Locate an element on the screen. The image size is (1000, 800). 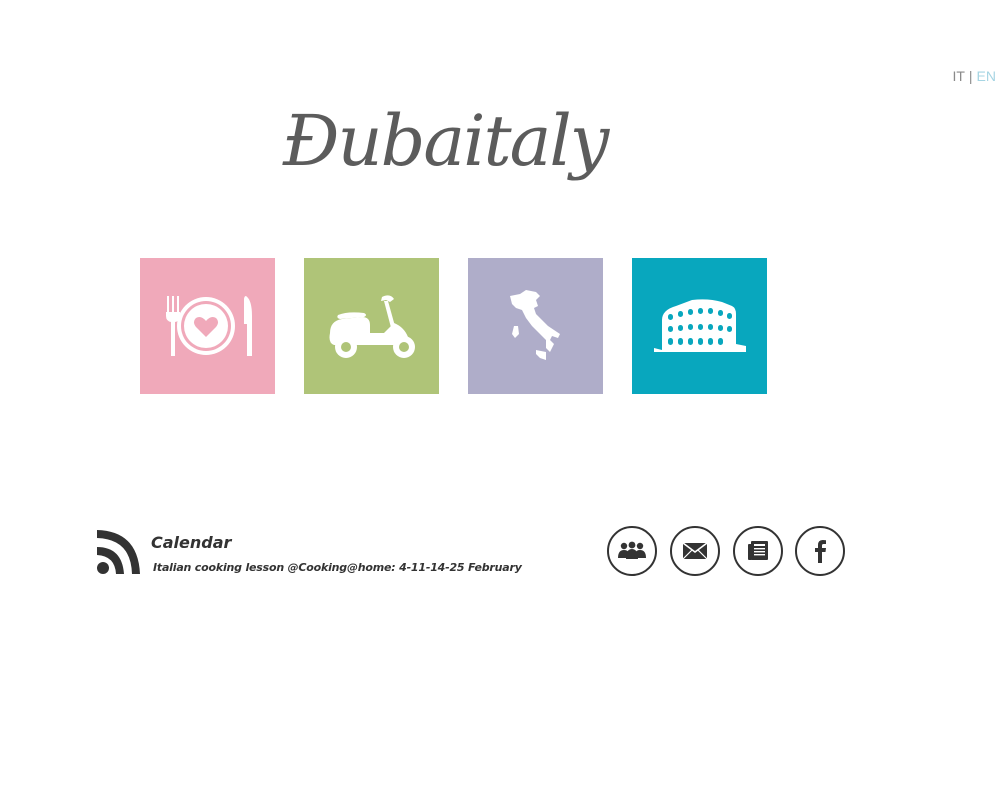
site-logo: Đubaitaly is located at coordinates (446, 141).